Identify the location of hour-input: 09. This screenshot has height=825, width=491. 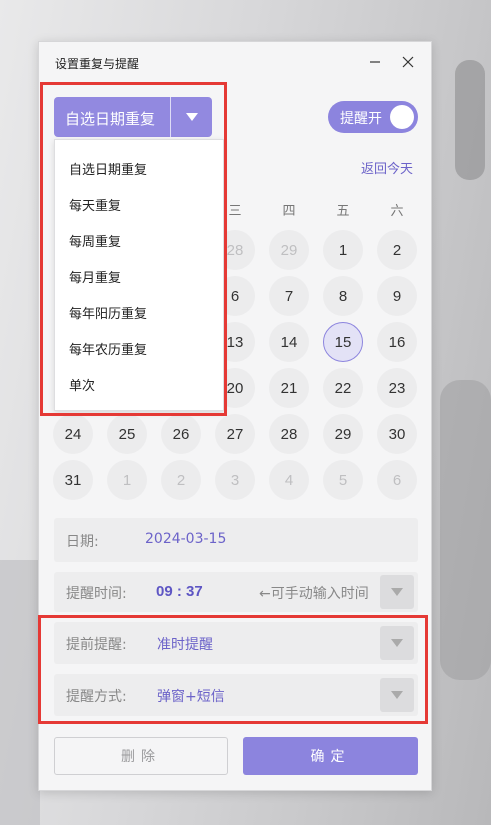
(164, 591).